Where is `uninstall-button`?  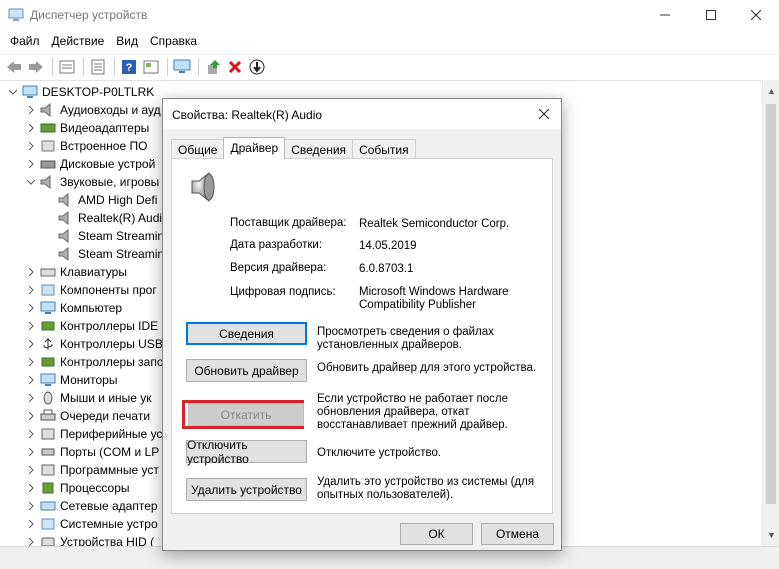 uninstall-button is located at coordinates (235, 67).